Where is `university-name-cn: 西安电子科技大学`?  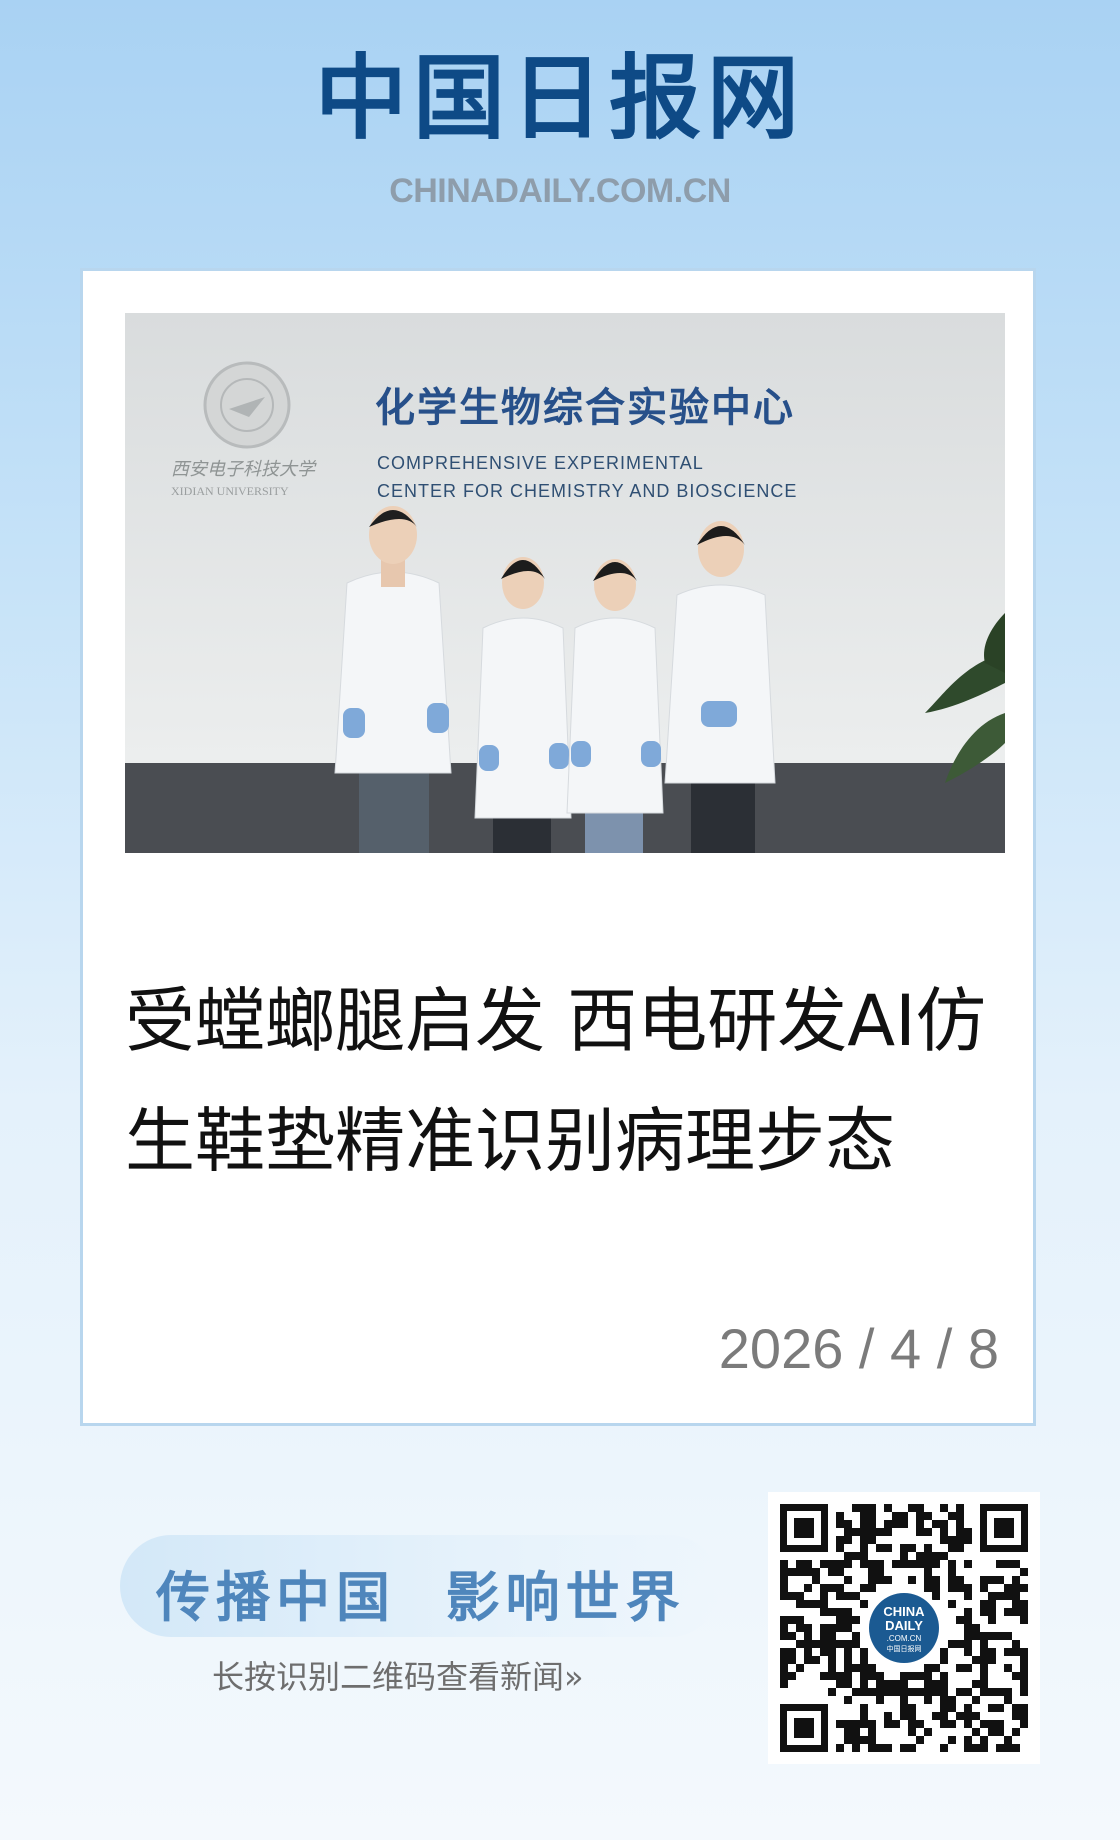 university-name-cn: 西安电子科技大学 is located at coordinates (244, 469).